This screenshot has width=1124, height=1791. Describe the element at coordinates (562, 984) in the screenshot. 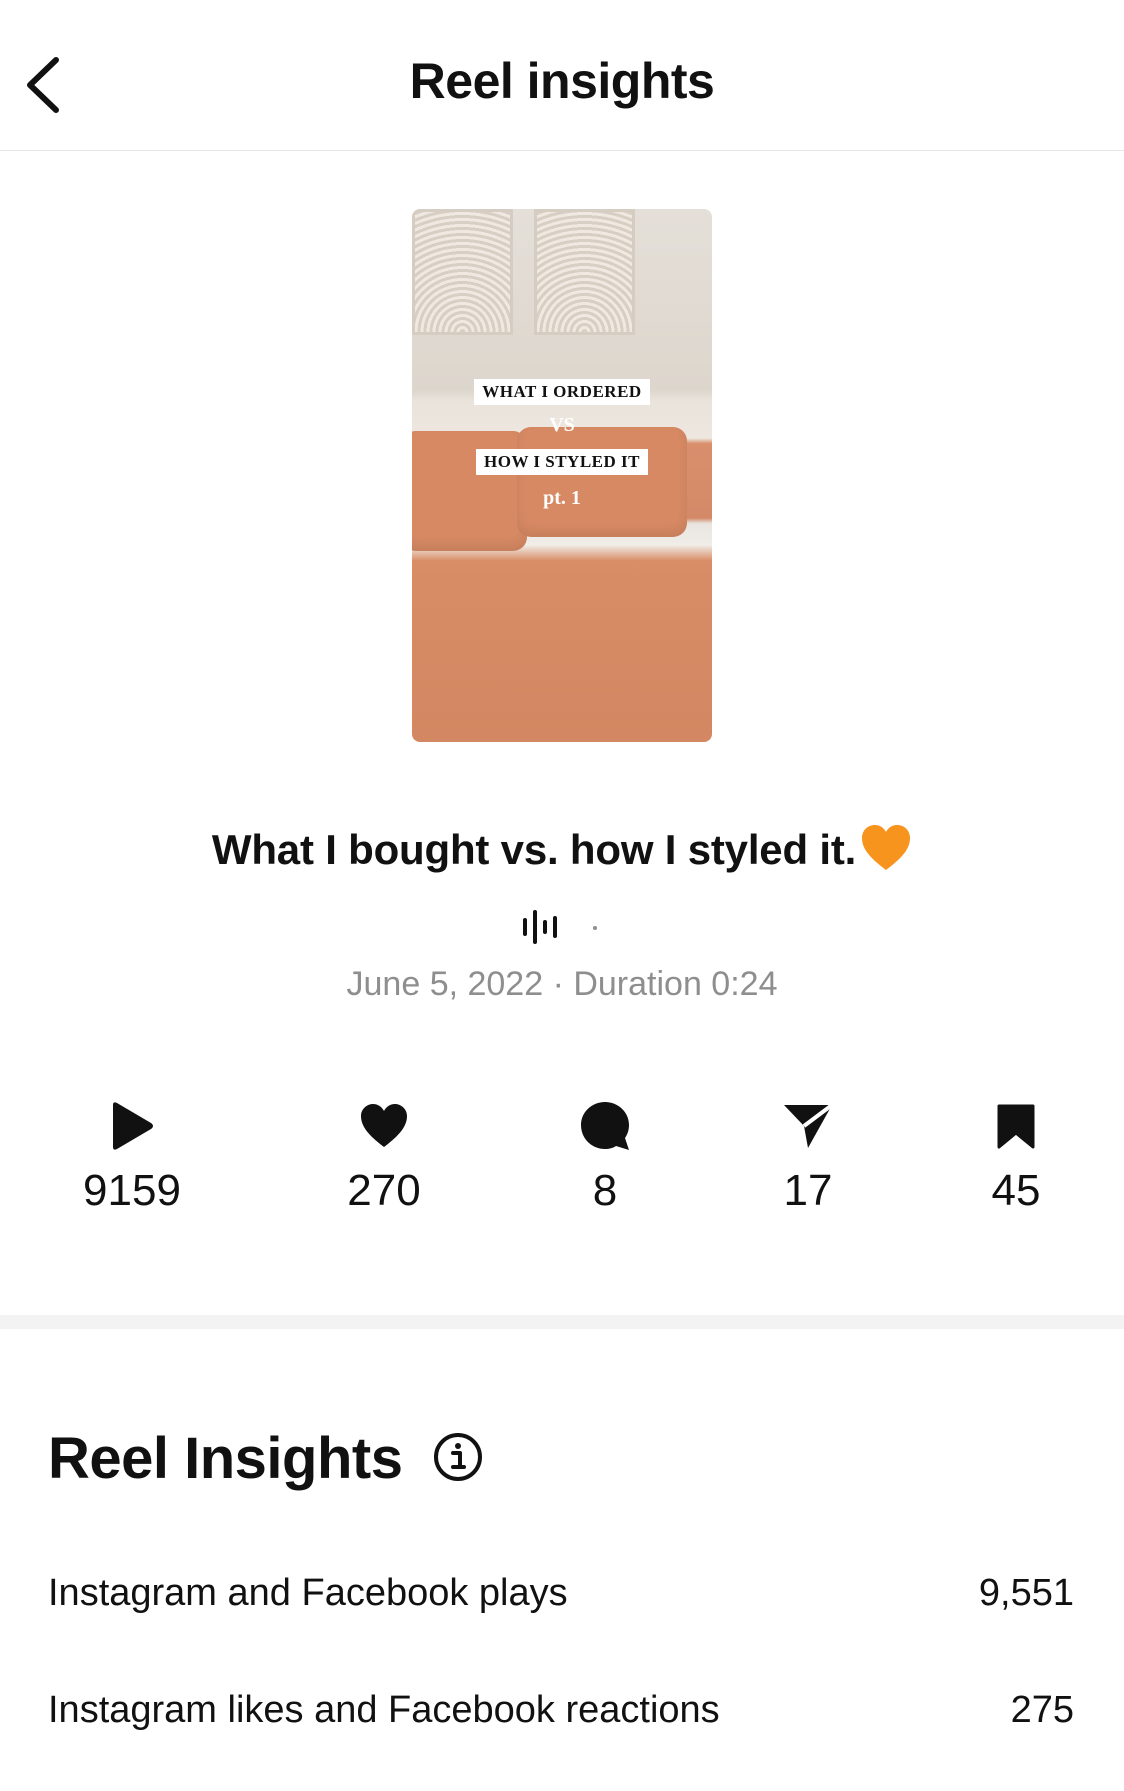

I see `reel-date-duration: June 5, 2022 · Duration 0:24` at that location.